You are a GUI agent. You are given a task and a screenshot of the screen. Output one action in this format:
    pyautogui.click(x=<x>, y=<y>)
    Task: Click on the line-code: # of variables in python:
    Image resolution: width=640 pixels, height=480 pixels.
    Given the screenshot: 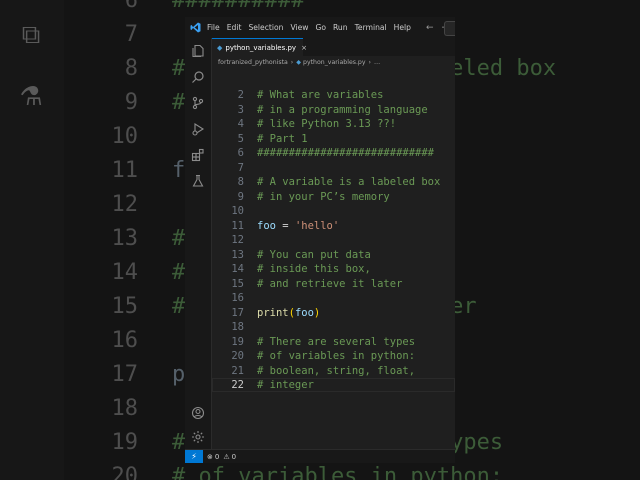 What is the action you would take?
    pyautogui.click(x=336, y=356)
    